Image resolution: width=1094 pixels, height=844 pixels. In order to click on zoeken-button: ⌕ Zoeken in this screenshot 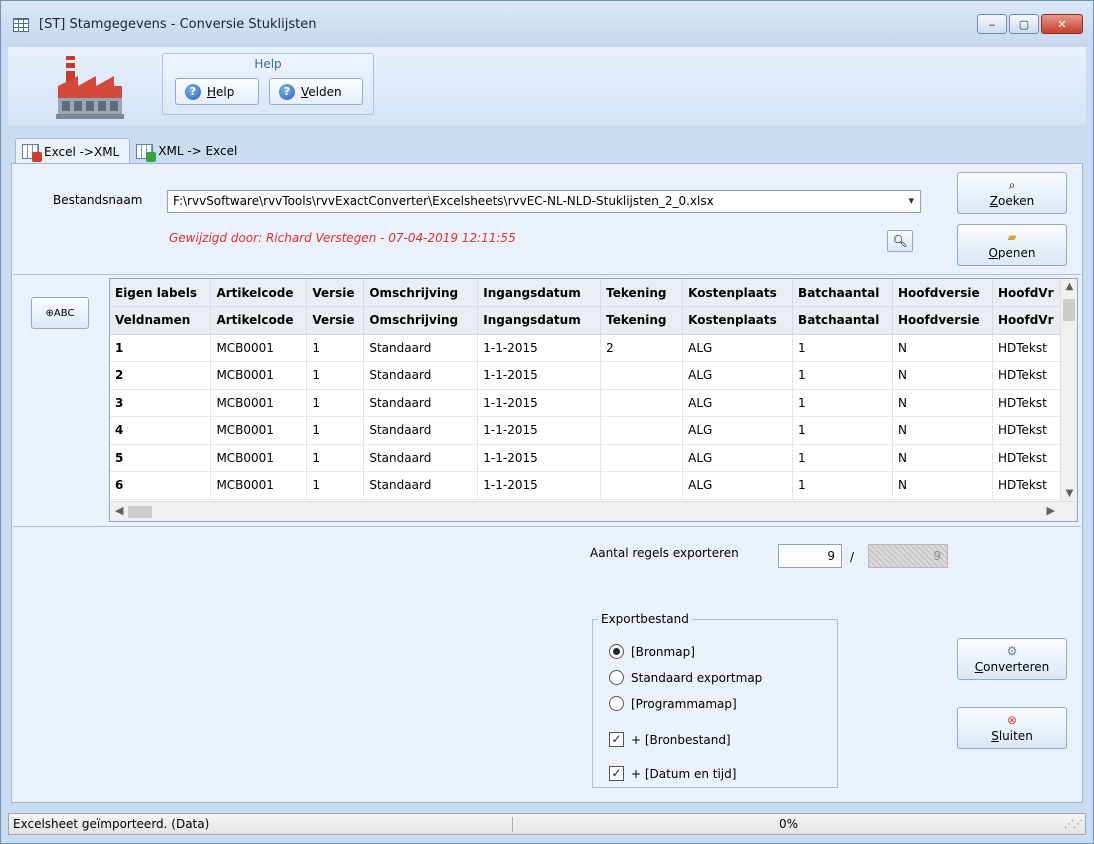, I will do `click(1012, 193)`.